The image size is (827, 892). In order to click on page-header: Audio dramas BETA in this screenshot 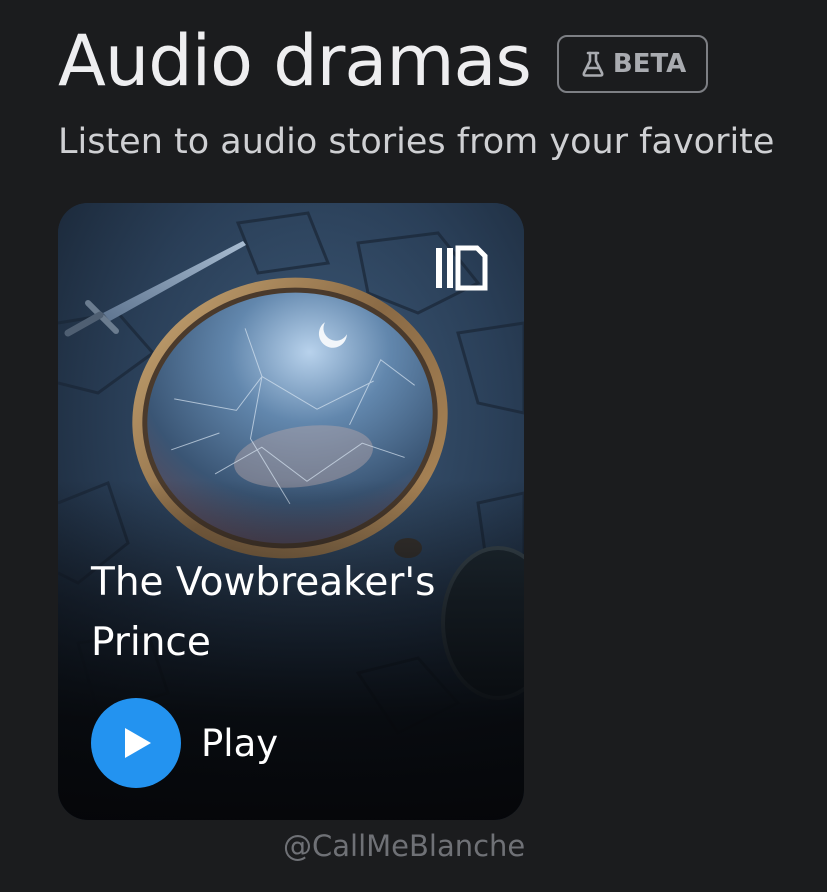, I will do `click(383, 61)`.